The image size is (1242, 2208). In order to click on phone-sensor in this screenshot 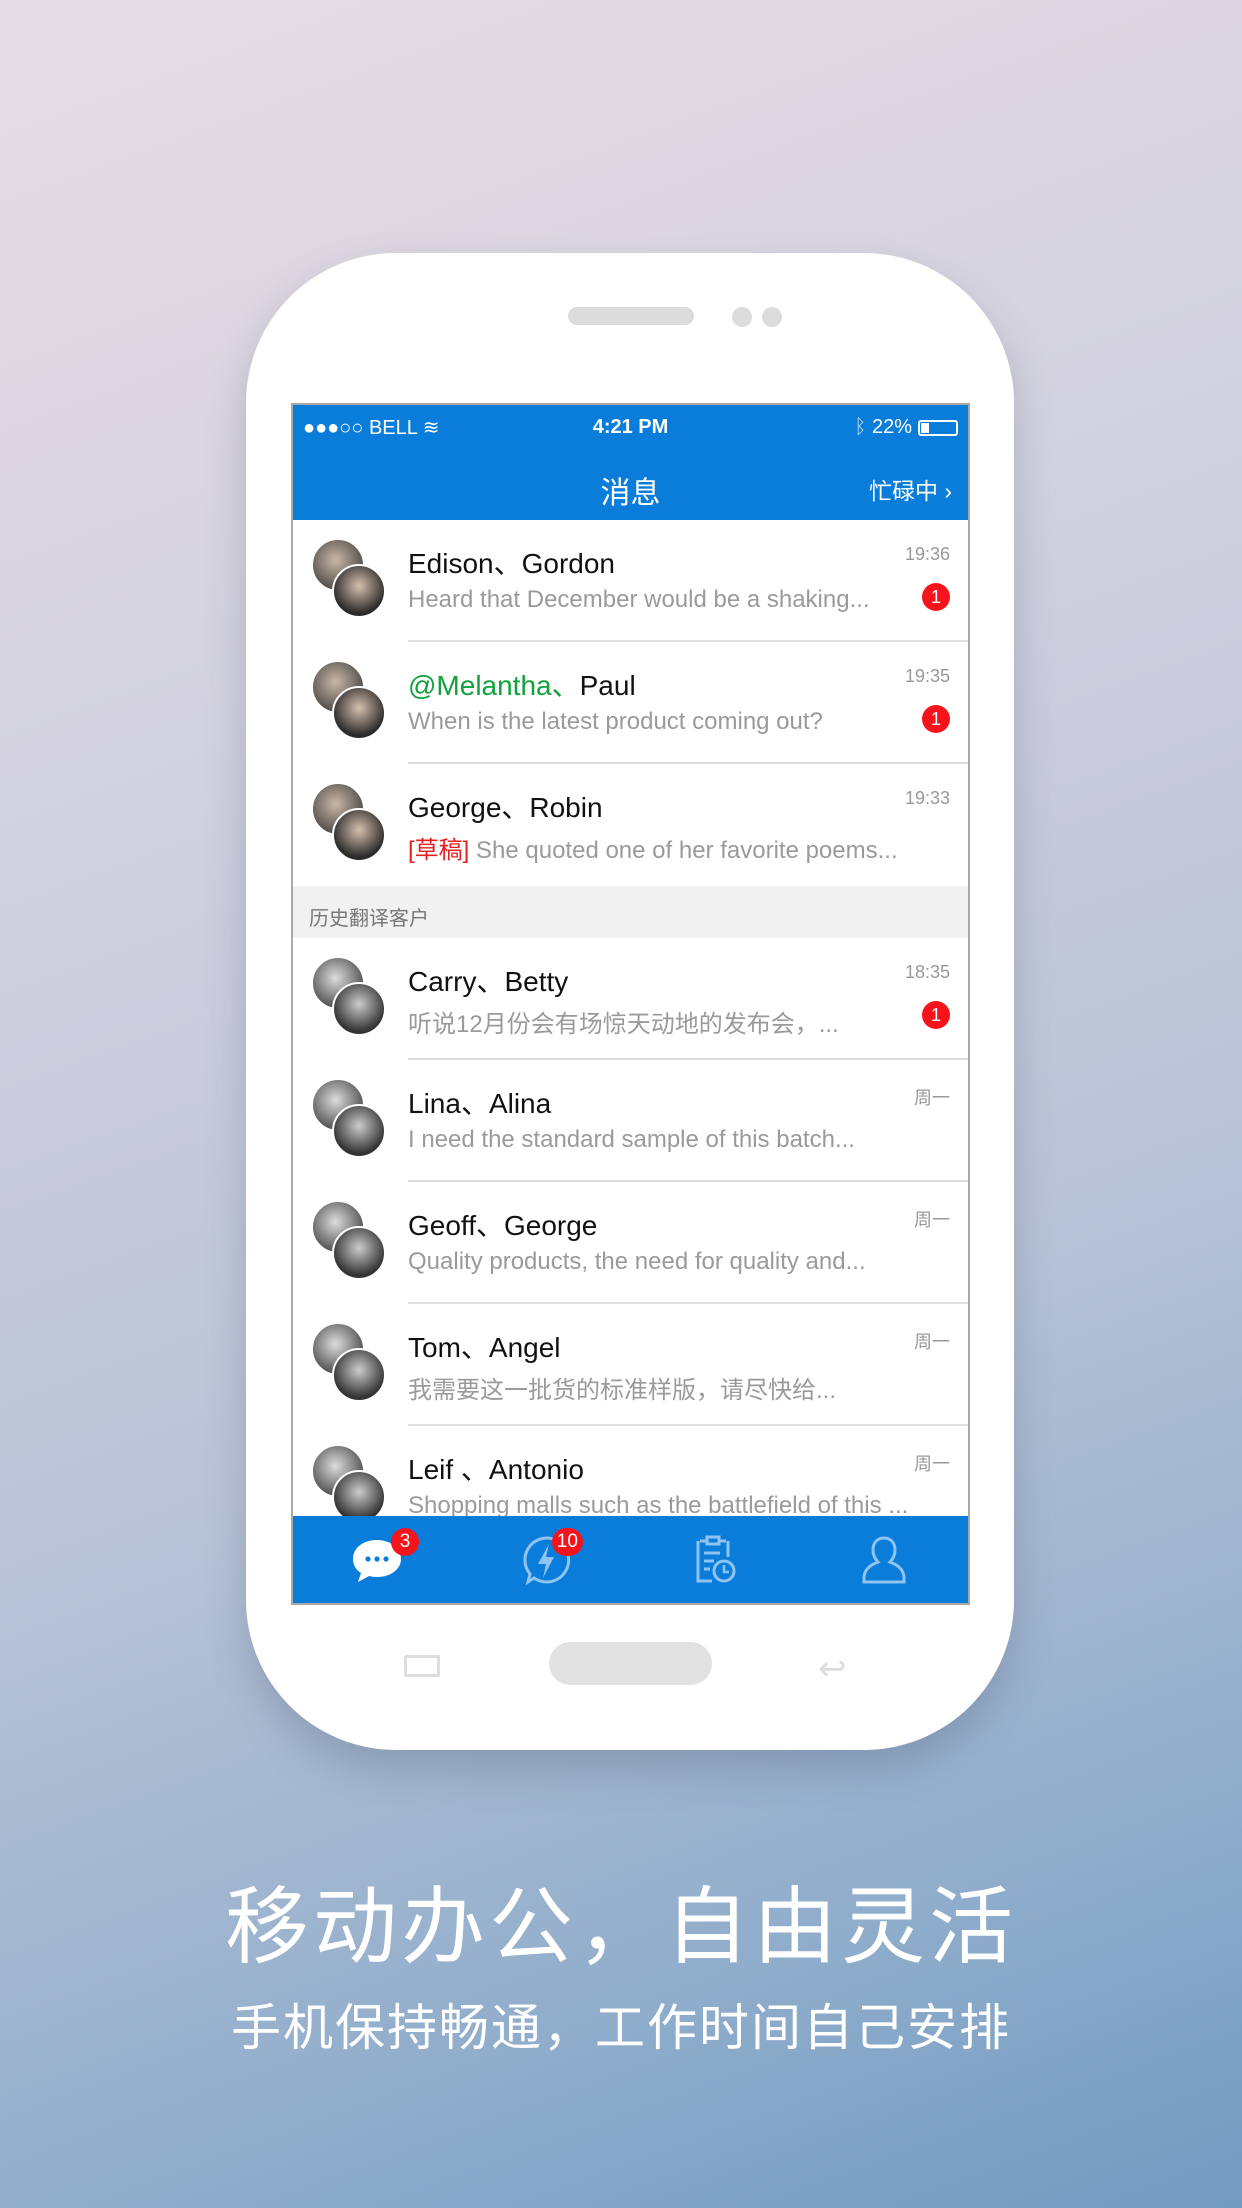, I will do `click(742, 317)`.